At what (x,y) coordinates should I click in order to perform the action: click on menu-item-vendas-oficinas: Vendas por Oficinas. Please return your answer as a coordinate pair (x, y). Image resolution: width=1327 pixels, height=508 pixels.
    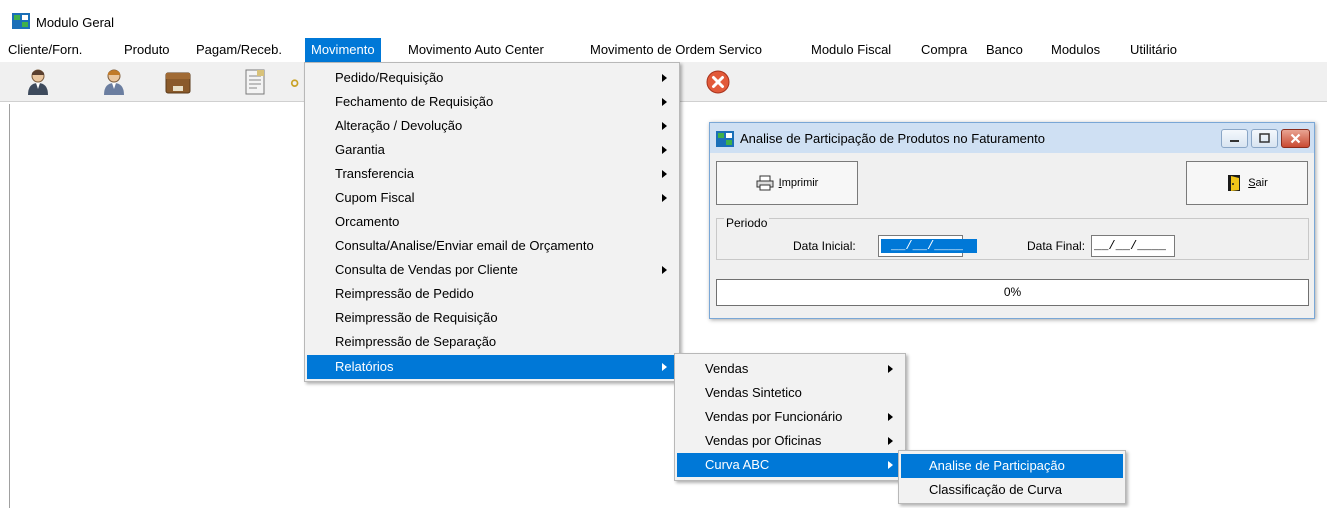
    Looking at the image, I should click on (790, 441).